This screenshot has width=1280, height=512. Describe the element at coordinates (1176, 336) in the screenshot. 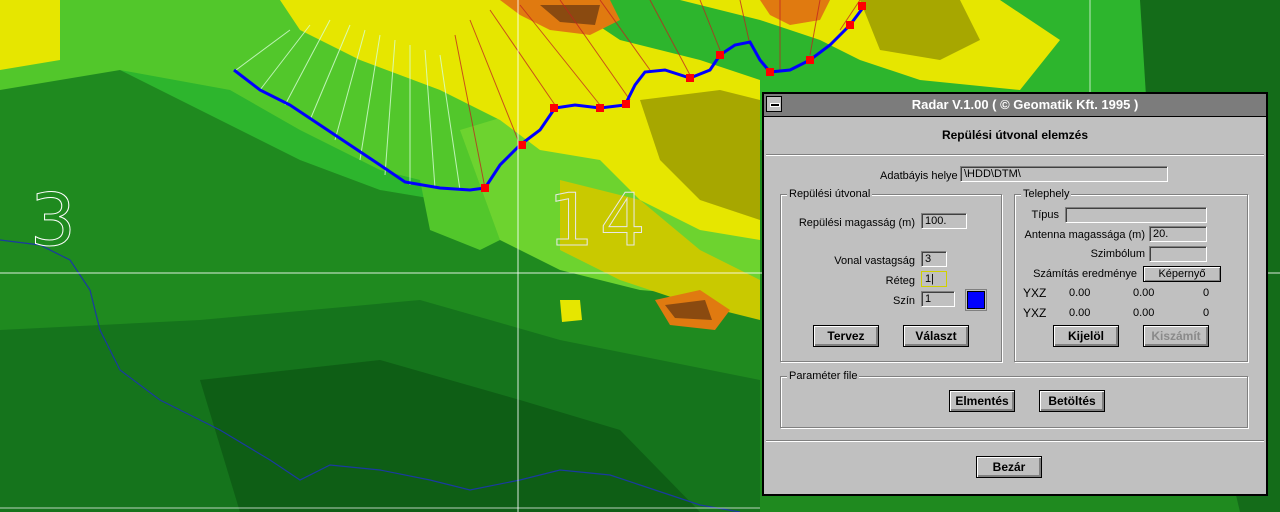

I see `calculate-button: Kiszámít` at that location.